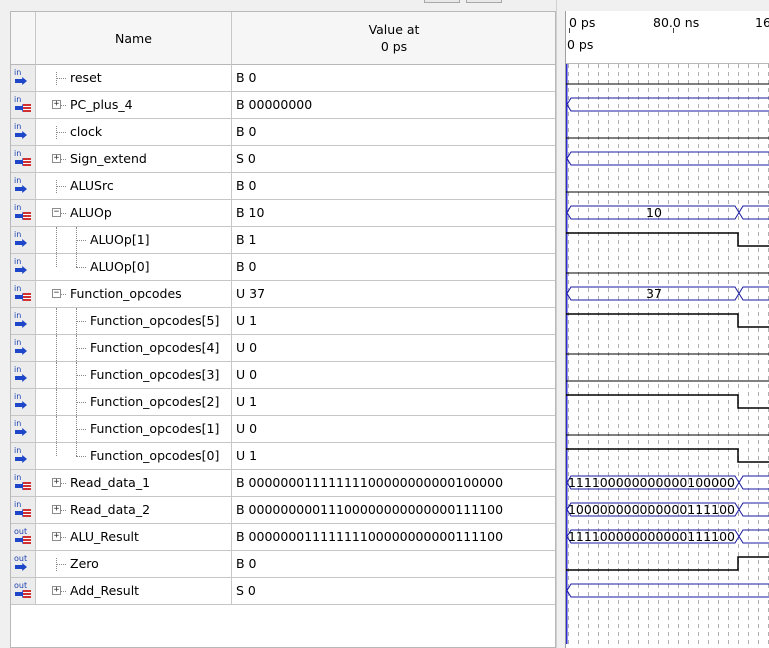 This screenshot has width=769, height=648. Describe the element at coordinates (134, 186) in the screenshot. I see `signal-name-cell: ALUSrc` at that location.